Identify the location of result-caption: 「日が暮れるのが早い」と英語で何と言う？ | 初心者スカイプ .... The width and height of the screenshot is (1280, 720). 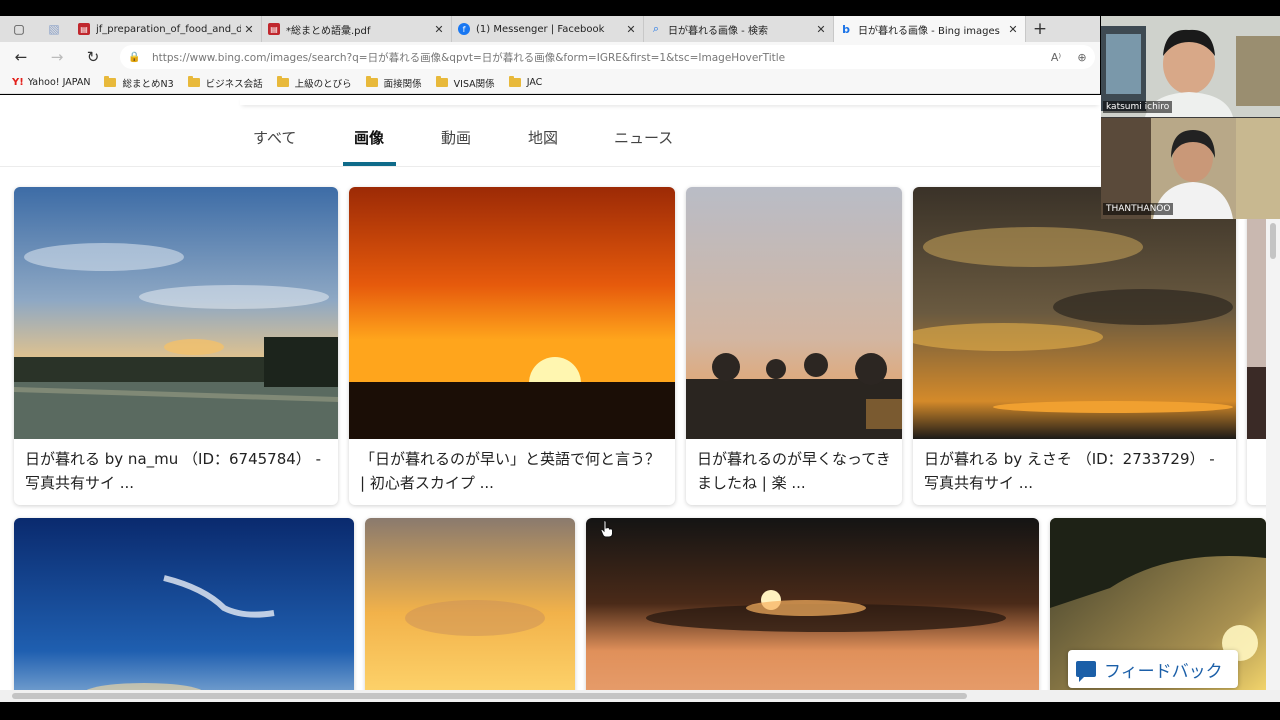
(513, 471).